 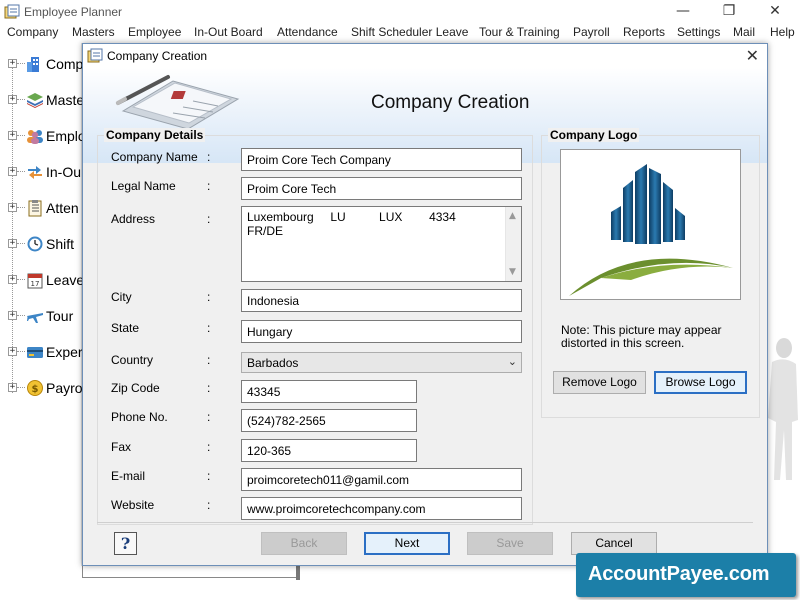 I want to click on documents-pen-icon, so click(x=178, y=102).